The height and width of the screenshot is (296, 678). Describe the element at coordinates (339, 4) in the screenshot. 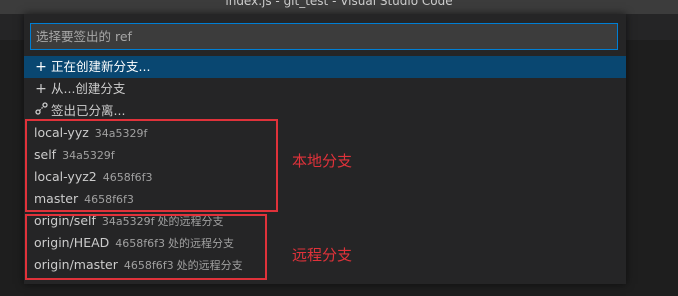

I see `window-title: index.js - git_test - Visual Studio Code` at that location.